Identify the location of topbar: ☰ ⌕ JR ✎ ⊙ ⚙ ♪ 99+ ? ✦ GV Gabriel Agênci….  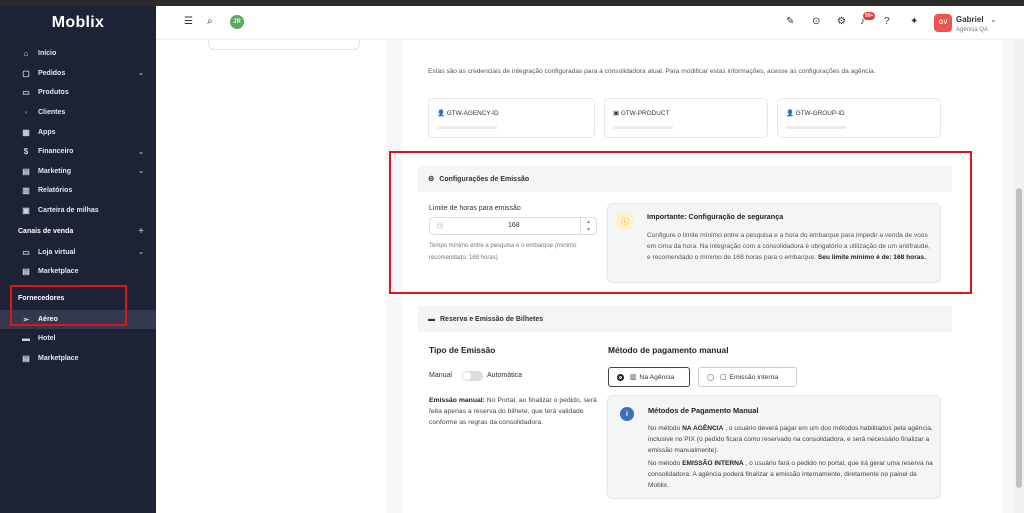
(590, 23).